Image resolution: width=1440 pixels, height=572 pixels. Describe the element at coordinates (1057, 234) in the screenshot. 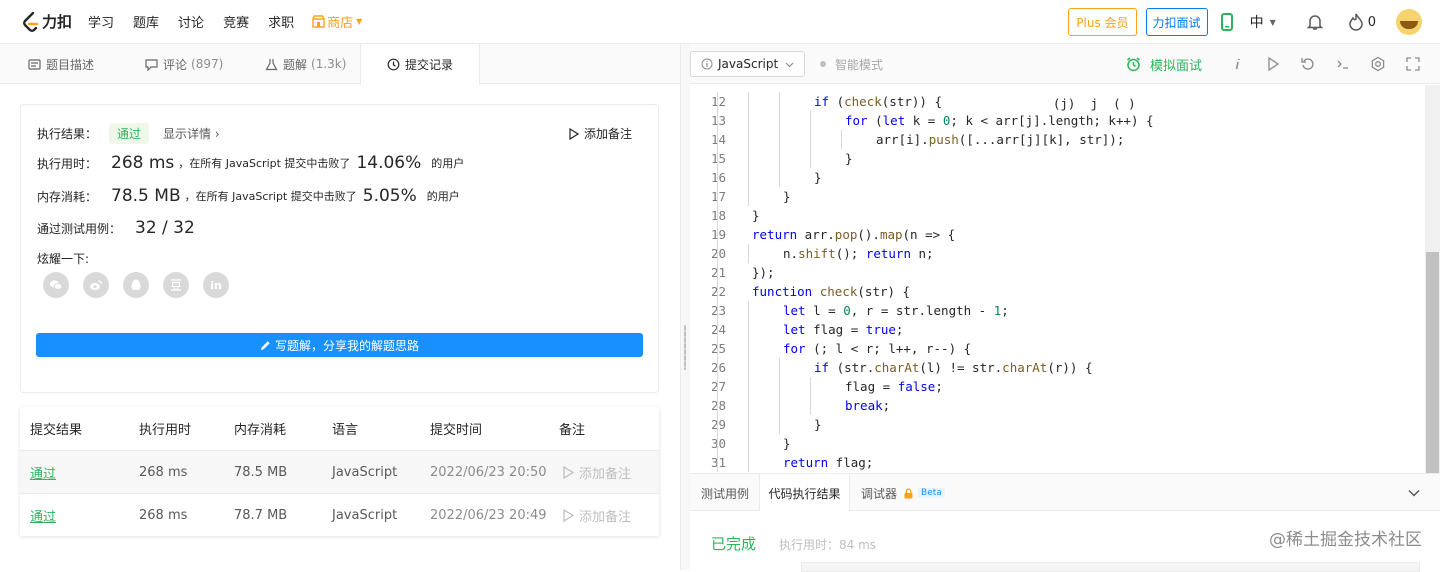

I see `code-line: 19 return arr.pop().map(n => {` at that location.